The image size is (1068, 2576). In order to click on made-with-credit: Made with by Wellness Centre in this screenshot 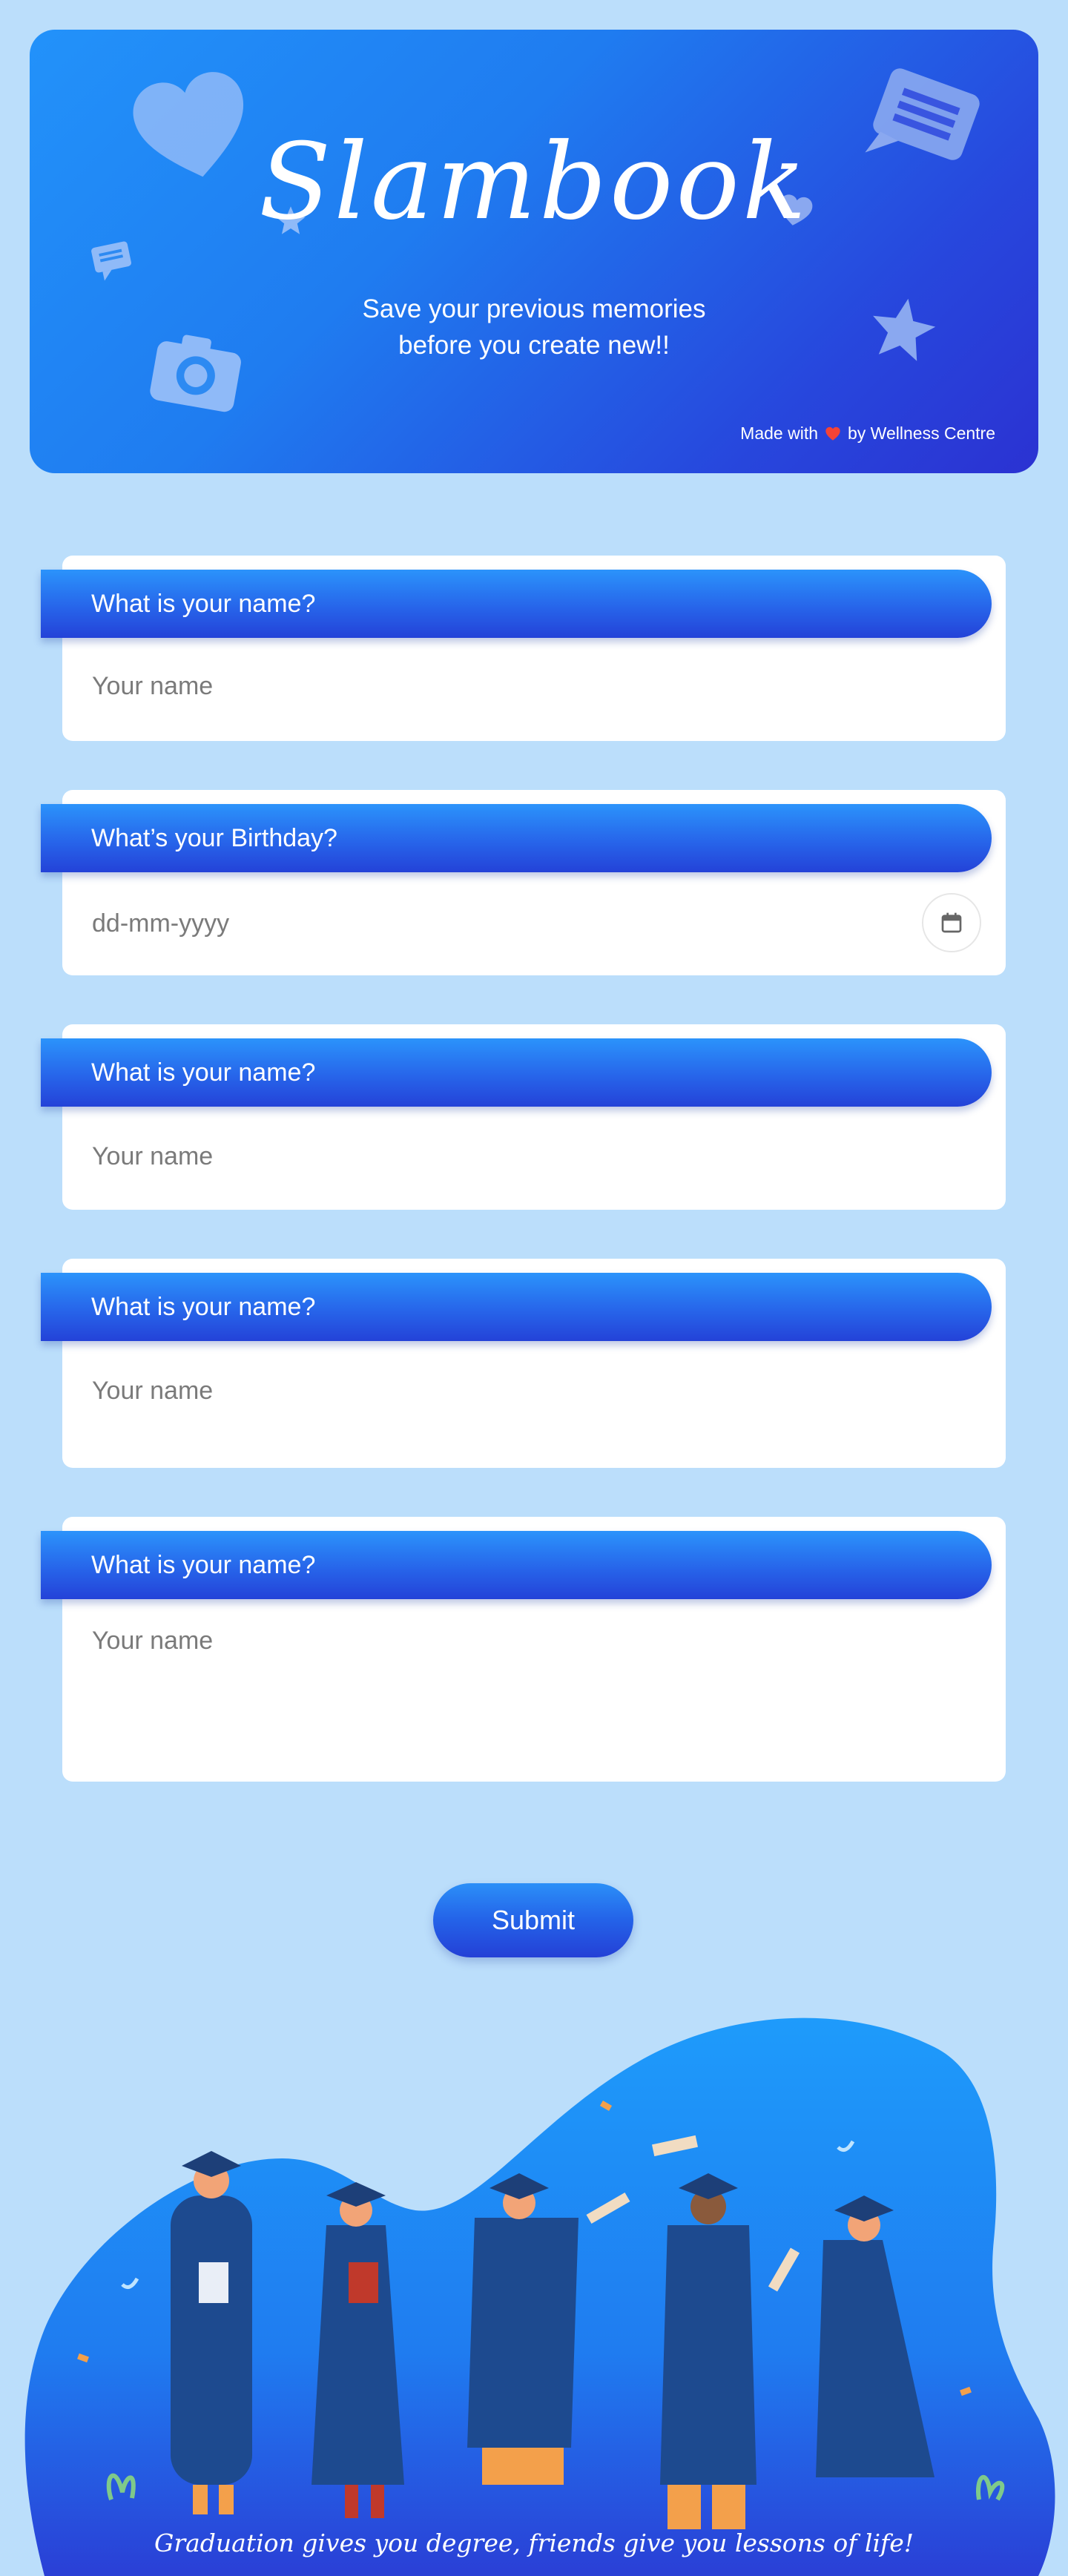, I will do `click(867, 434)`.